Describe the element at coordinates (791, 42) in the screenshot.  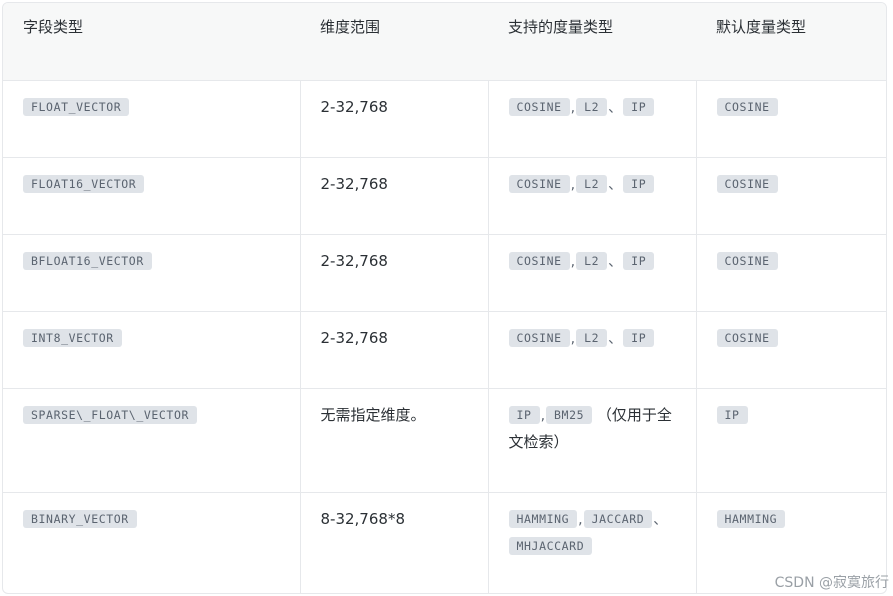
I see `header-default-metric: 默认度量类型` at that location.